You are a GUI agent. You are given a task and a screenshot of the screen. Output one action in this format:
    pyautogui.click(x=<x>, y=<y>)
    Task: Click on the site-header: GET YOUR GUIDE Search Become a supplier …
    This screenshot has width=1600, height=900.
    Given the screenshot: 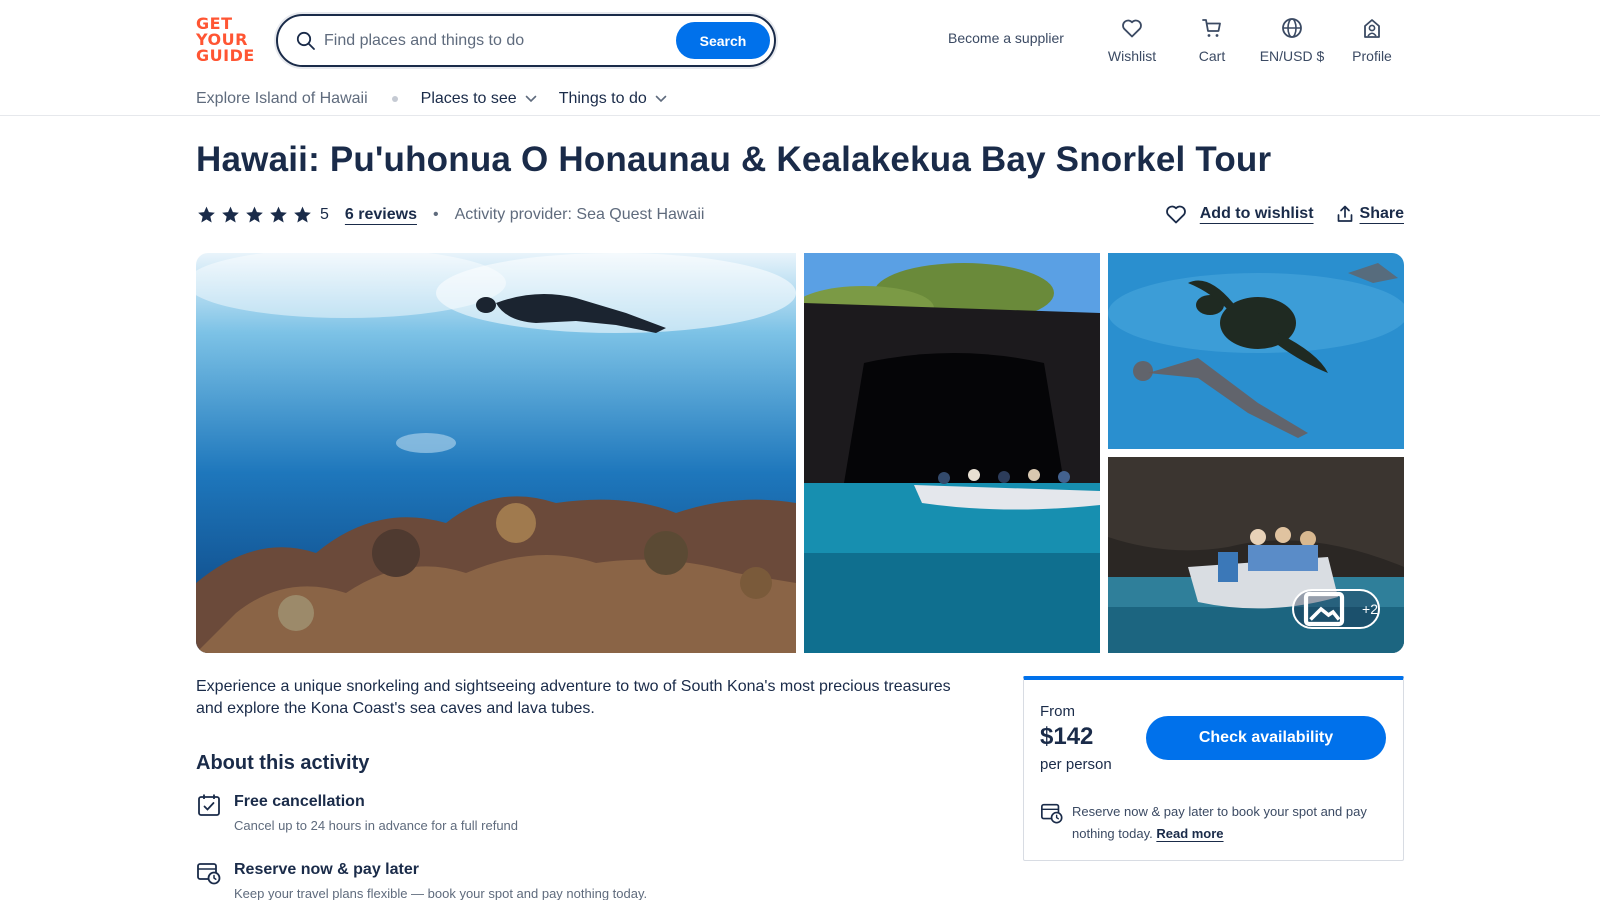 What is the action you would take?
    pyautogui.click(x=800, y=58)
    